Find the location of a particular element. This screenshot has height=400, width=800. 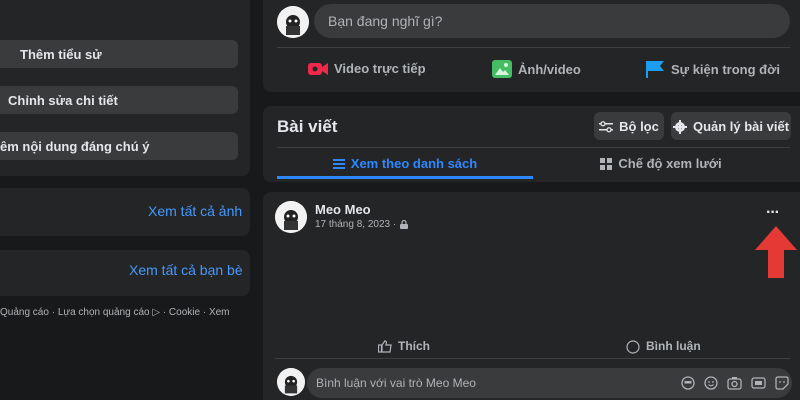

like-button: Thích is located at coordinates (404, 346).